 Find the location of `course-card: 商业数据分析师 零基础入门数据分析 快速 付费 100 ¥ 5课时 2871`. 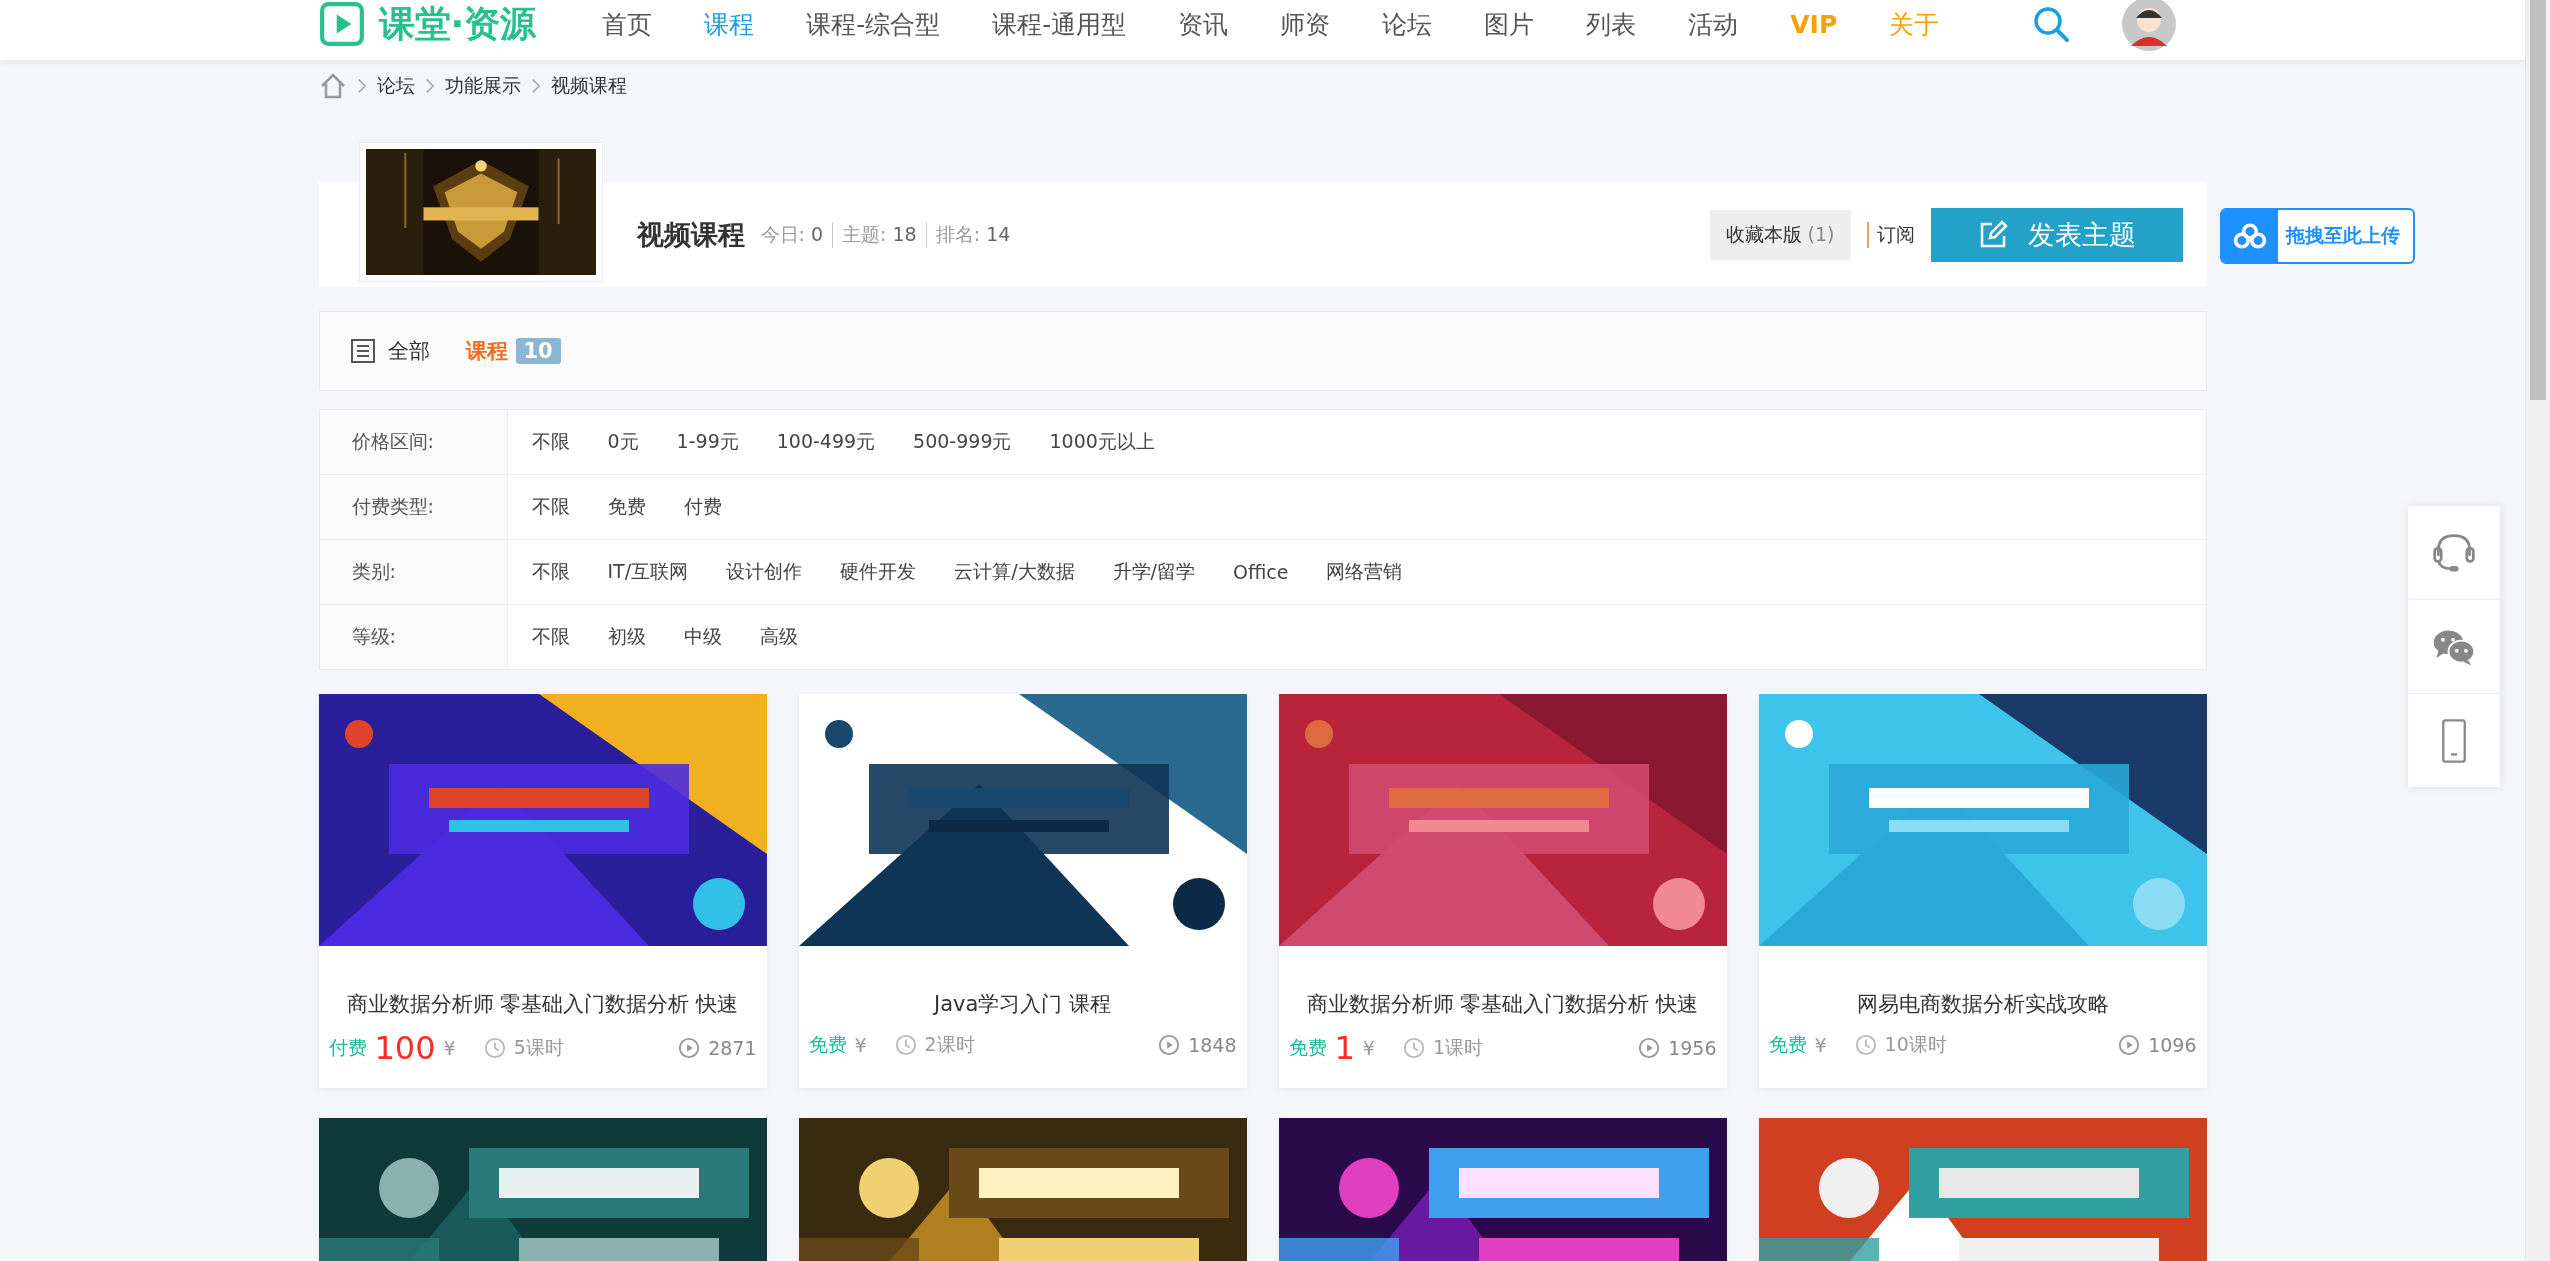

course-card: 商业数据分析师 零基础入门数据分析 快速 付费 100 ¥ 5课时 2871 is located at coordinates (542, 891).